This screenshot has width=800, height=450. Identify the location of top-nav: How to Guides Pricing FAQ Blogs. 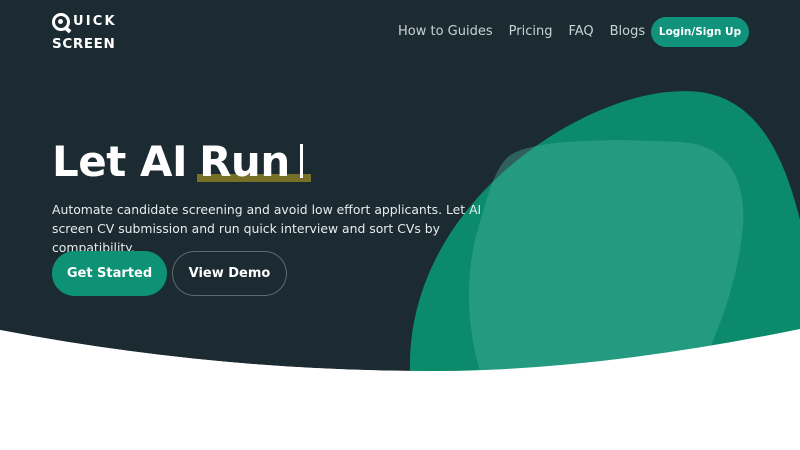
(521, 32).